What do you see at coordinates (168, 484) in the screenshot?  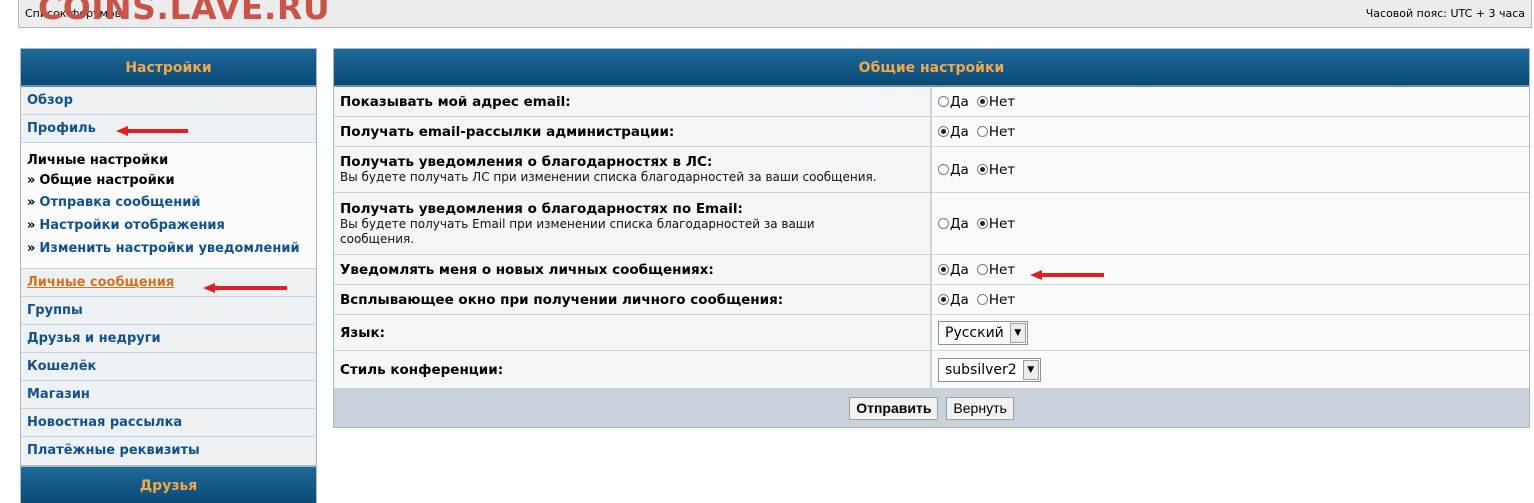 I see `friends-panel: Друзья` at bounding box center [168, 484].